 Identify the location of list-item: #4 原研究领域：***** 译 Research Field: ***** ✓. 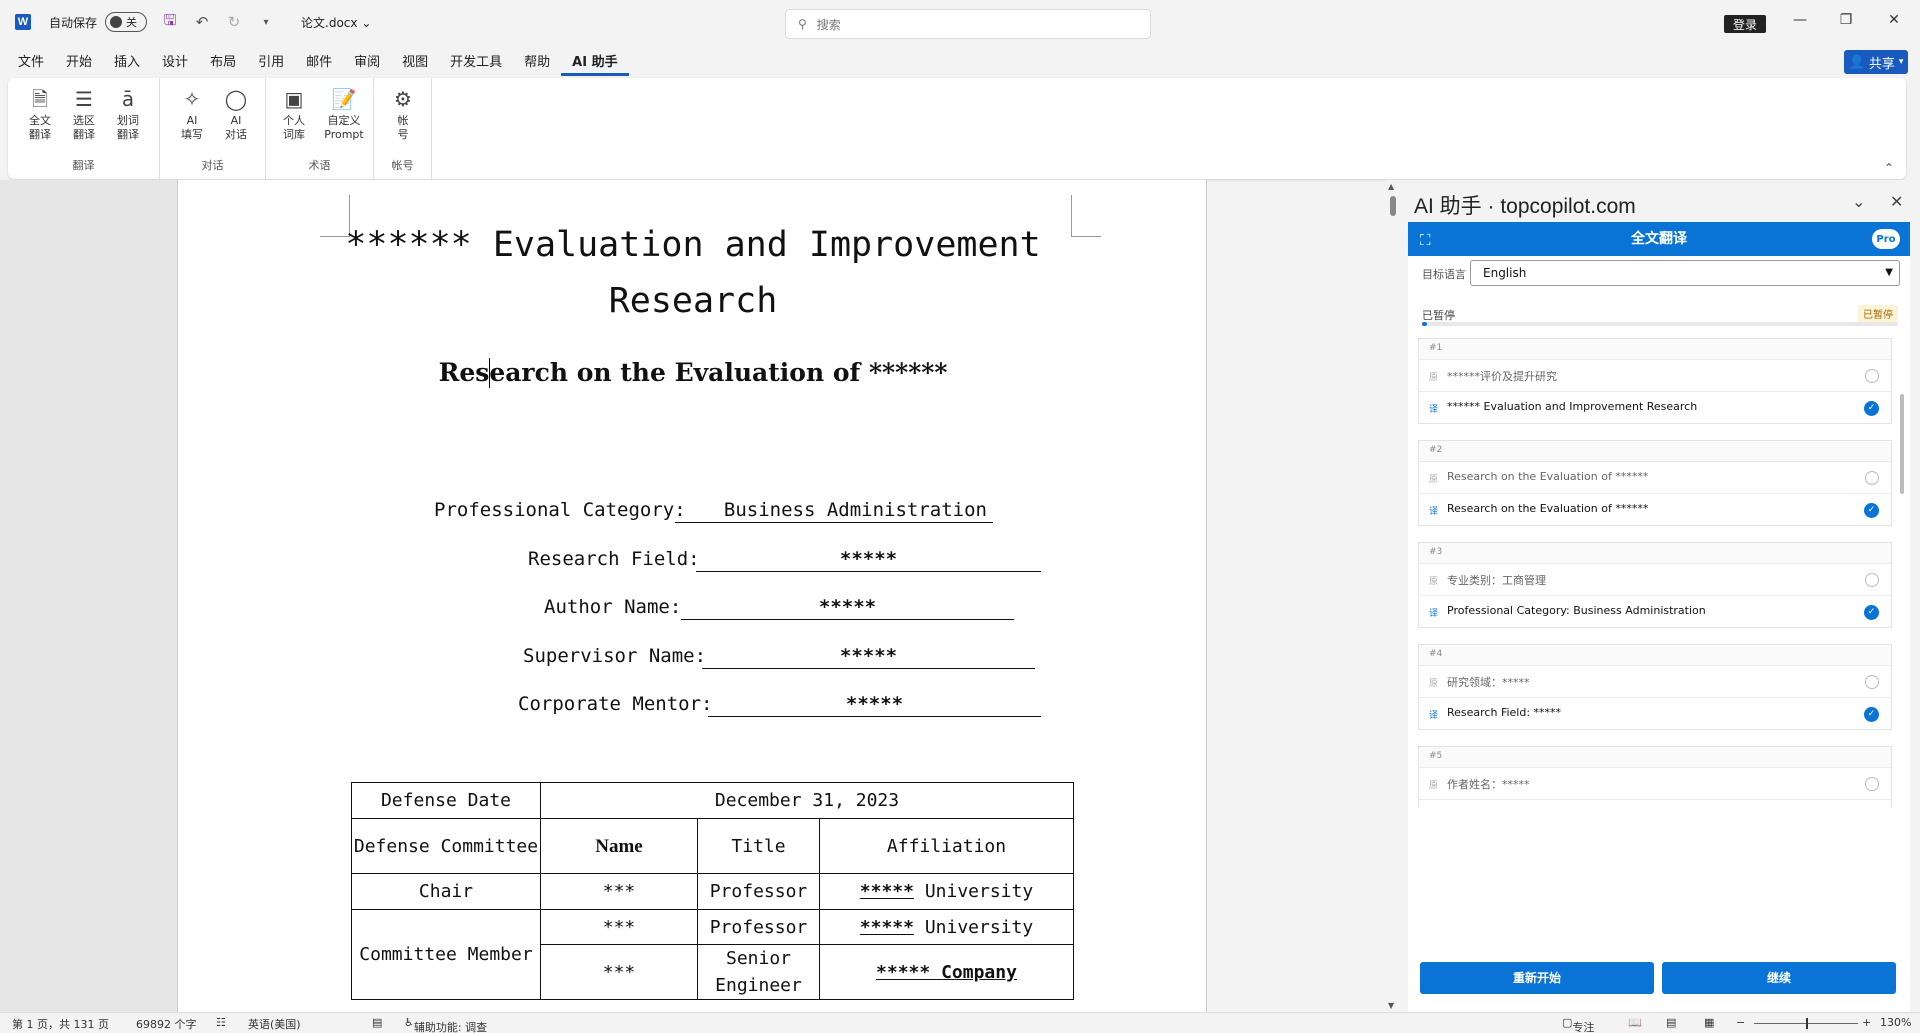
(1655, 687).